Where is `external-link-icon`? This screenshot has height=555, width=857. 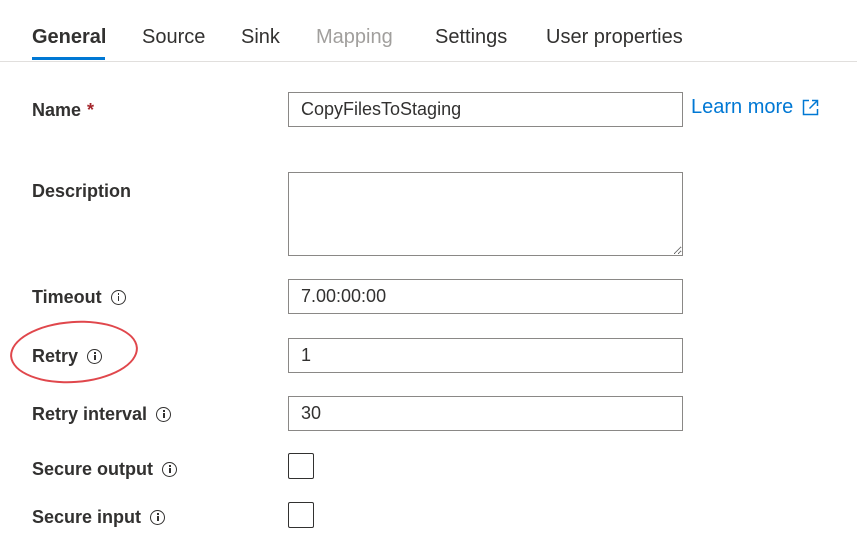 external-link-icon is located at coordinates (811, 107).